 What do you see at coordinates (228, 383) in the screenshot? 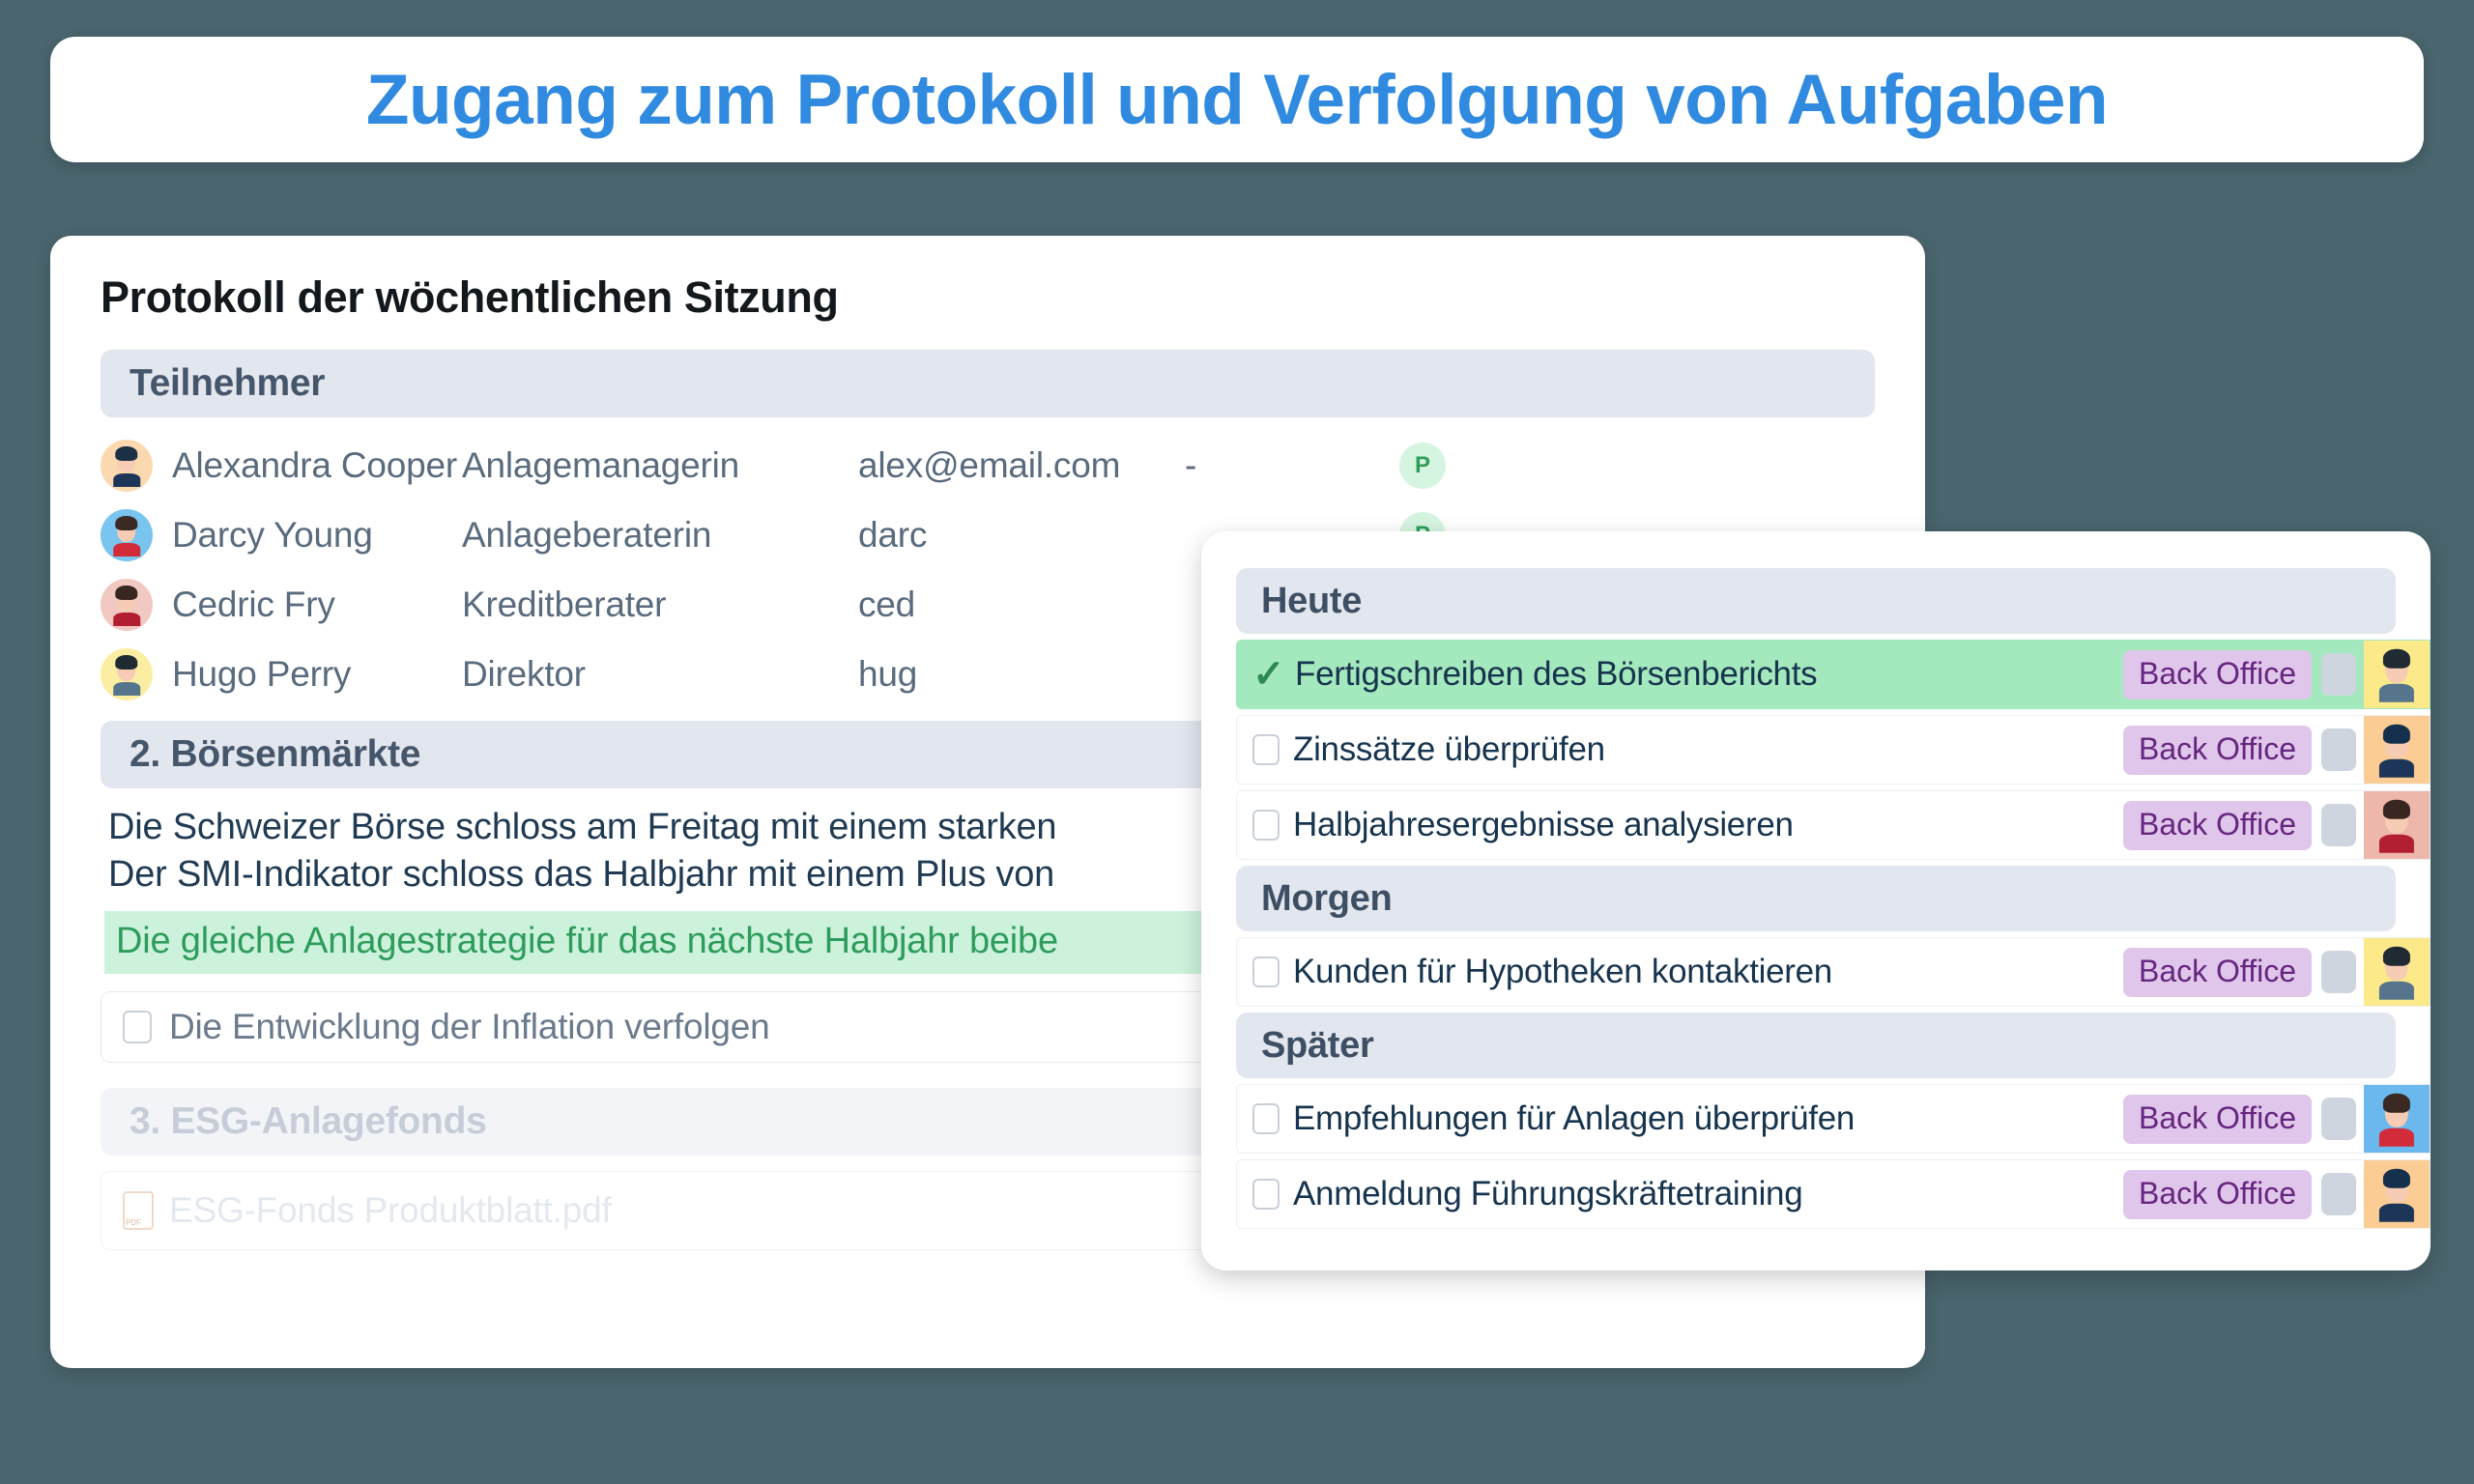
I see `participants-header-label: Teilnehmer` at bounding box center [228, 383].